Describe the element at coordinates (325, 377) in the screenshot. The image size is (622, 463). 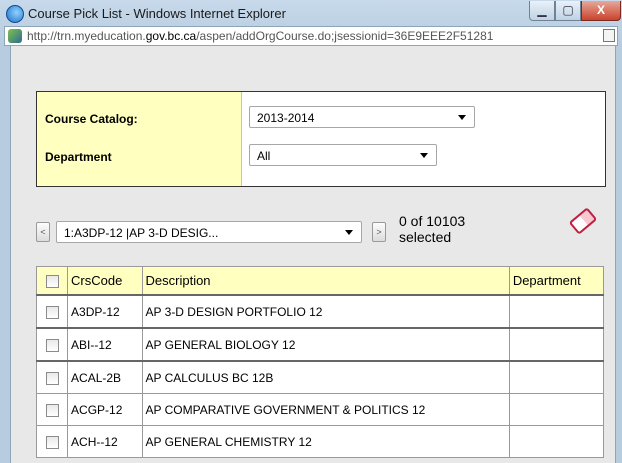
I see `course-description: AP CALCULUS BC 12B` at that location.